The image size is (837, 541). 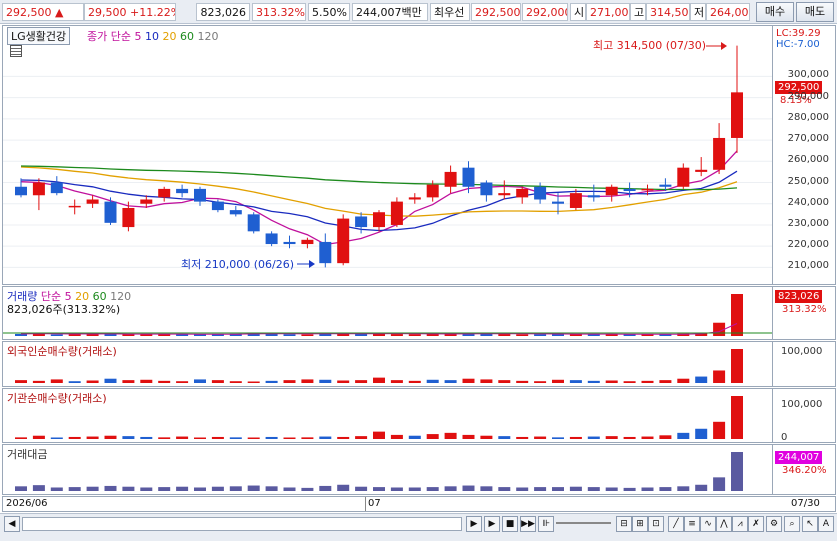 What do you see at coordinates (528, 524) in the screenshot?
I see `fast-forward-icon: ▶▶` at bounding box center [528, 524].